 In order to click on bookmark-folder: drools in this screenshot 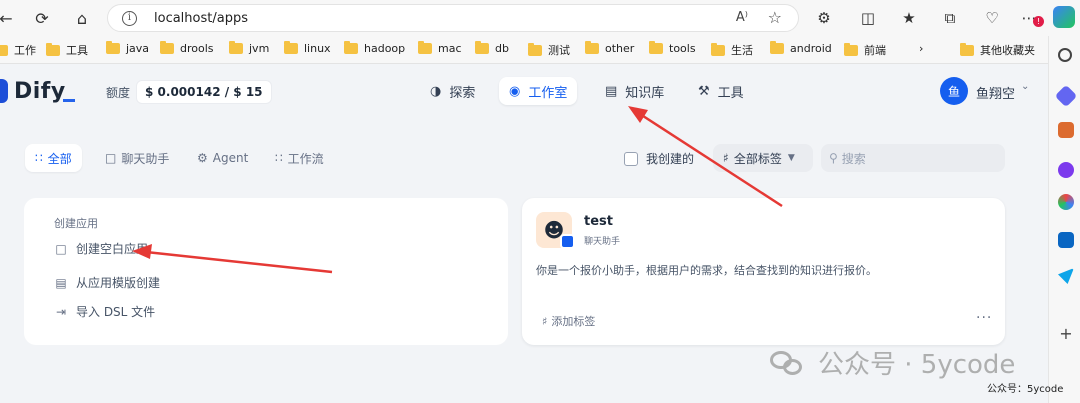, I will do `click(187, 48)`.